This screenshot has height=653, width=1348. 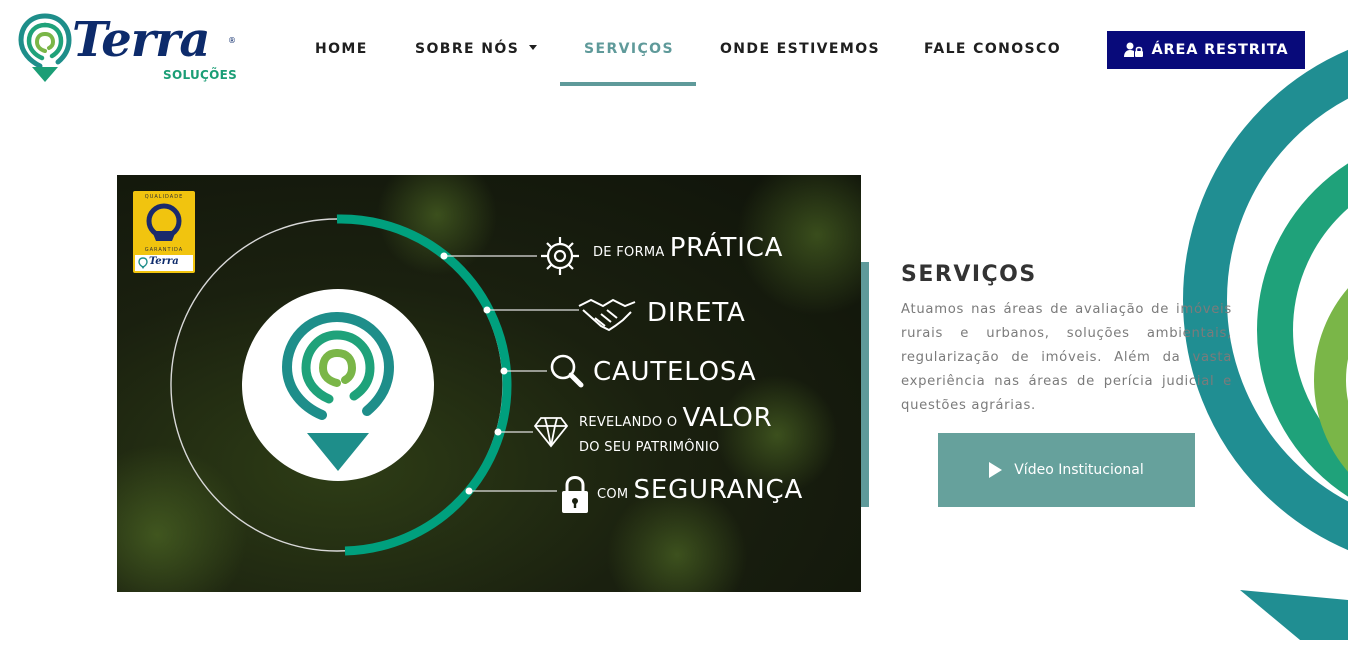 What do you see at coordinates (164, 250) in the screenshot?
I see `seal-mid-text: GARANTIDA` at bounding box center [164, 250].